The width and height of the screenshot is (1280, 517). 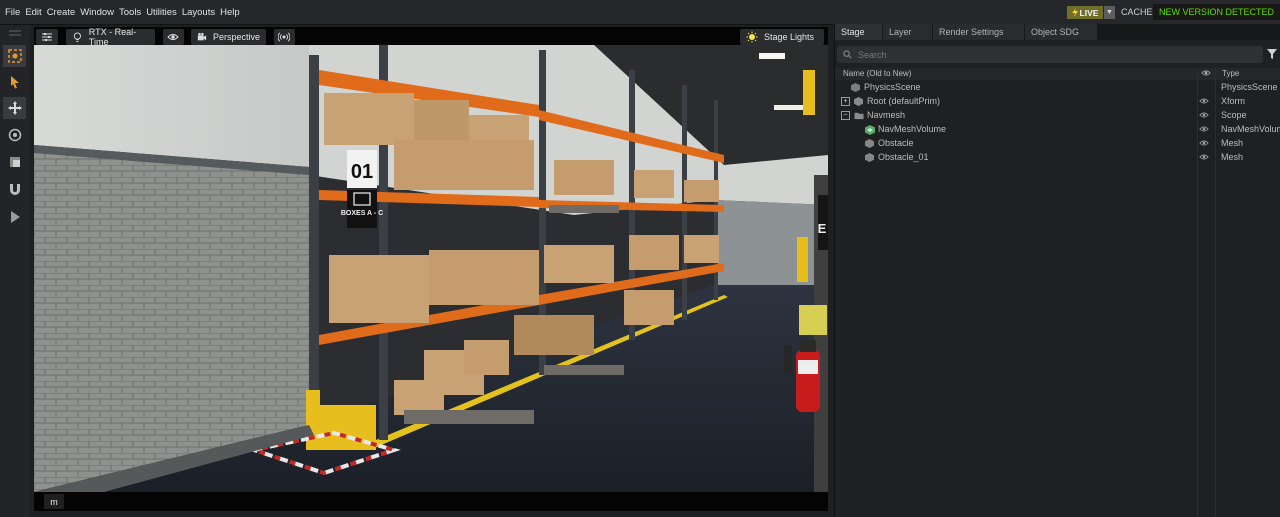 What do you see at coordinates (1057, 157) in the screenshot?
I see `stage-row: Obstacle_01 Mesh` at bounding box center [1057, 157].